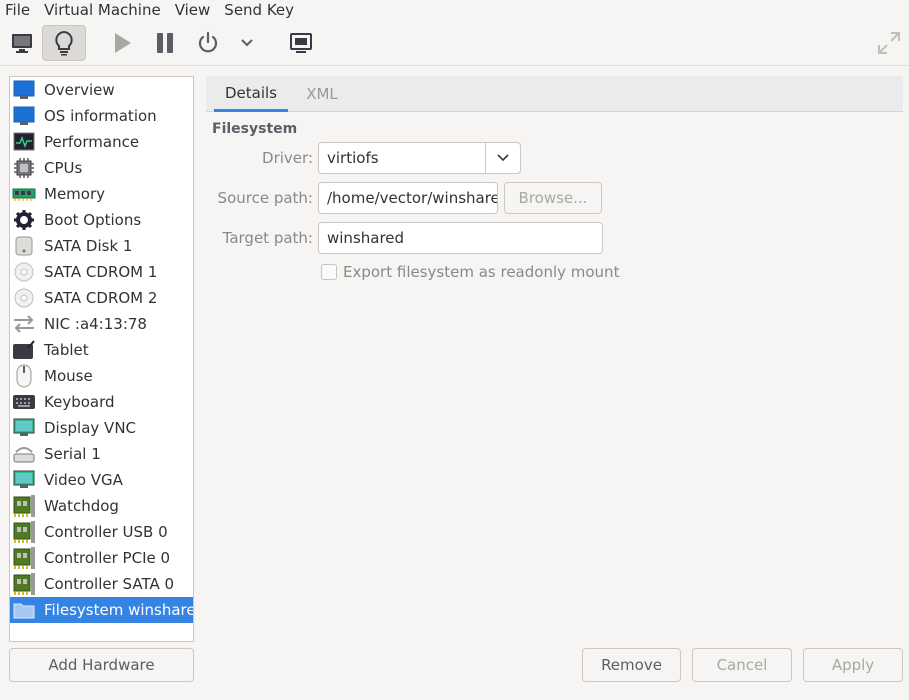 This screenshot has height=700, width=909. What do you see at coordinates (101, 480) in the screenshot?
I see `sidebar-item-video-vga: Video VGA` at bounding box center [101, 480].